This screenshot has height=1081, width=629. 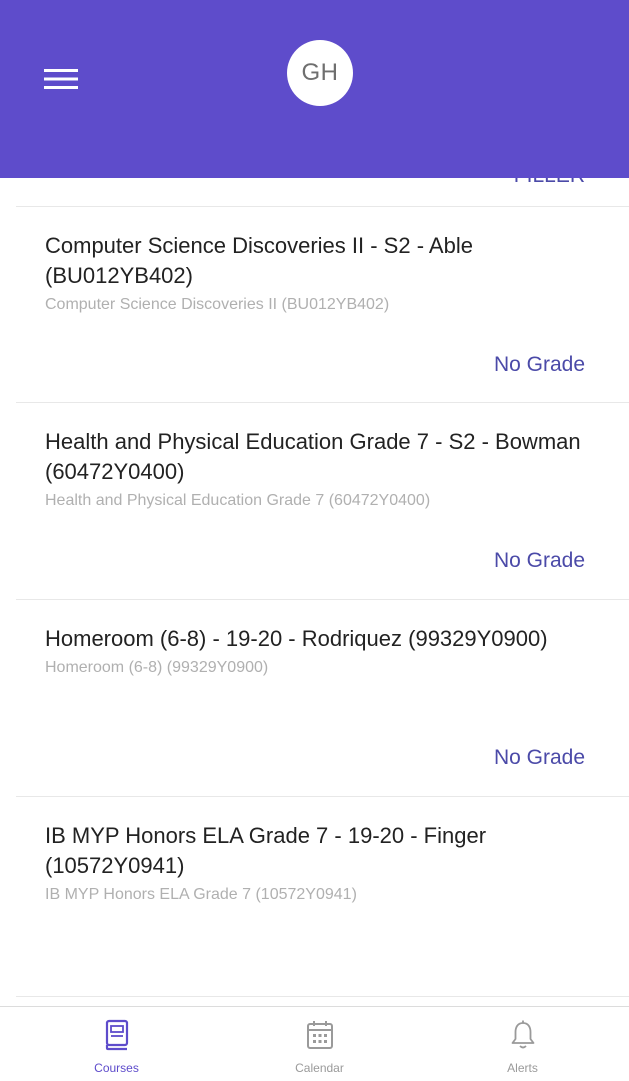 What do you see at coordinates (157, 667) in the screenshot?
I see `course-subtitle: Homeroom (6-8) (99329Y0900)` at bounding box center [157, 667].